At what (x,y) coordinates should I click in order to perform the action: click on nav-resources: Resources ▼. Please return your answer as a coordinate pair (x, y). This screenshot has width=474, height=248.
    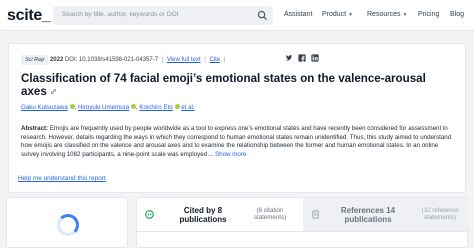
    Looking at the image, I should click on (387, 14).